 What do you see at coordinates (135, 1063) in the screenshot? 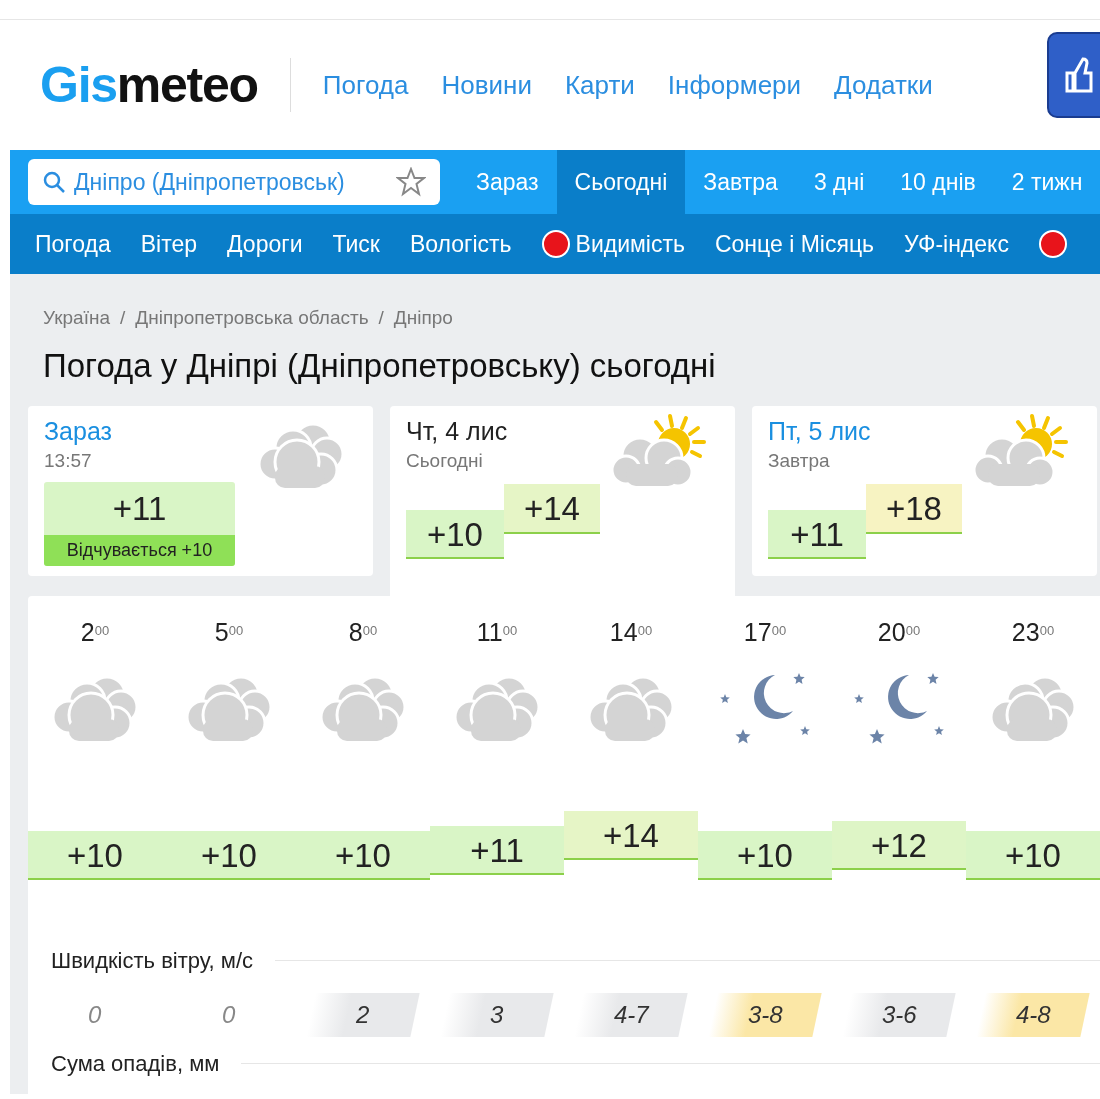
I see `section-title: Сума опадів, мм` at bounding box center [135, 1063].